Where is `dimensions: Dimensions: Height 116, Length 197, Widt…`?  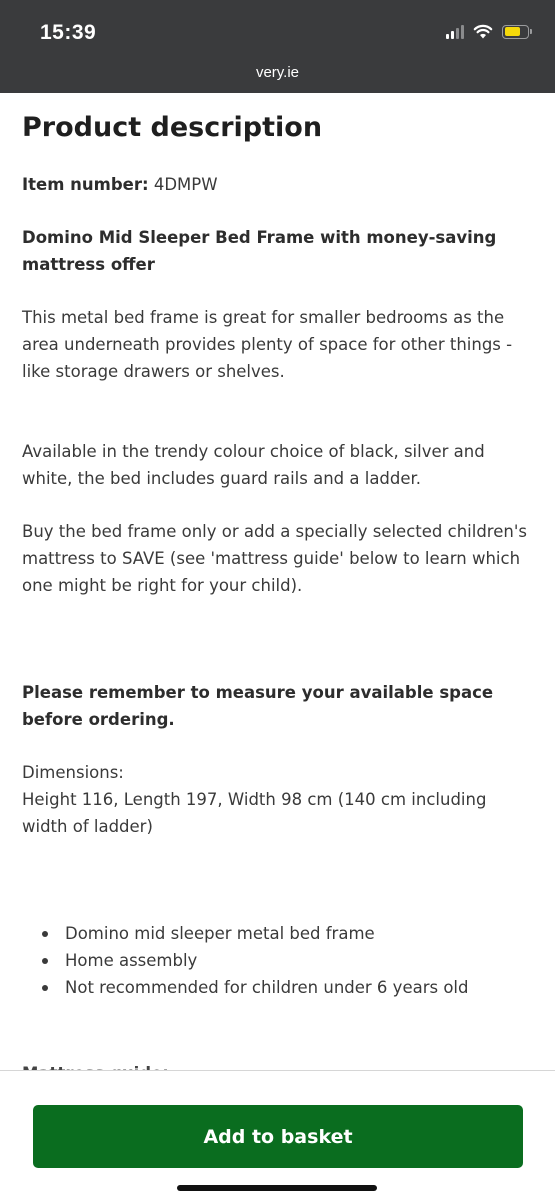 dimensions: Dimensions: Height 116, Length 197, Widt… is located at coordinates (279, 799).